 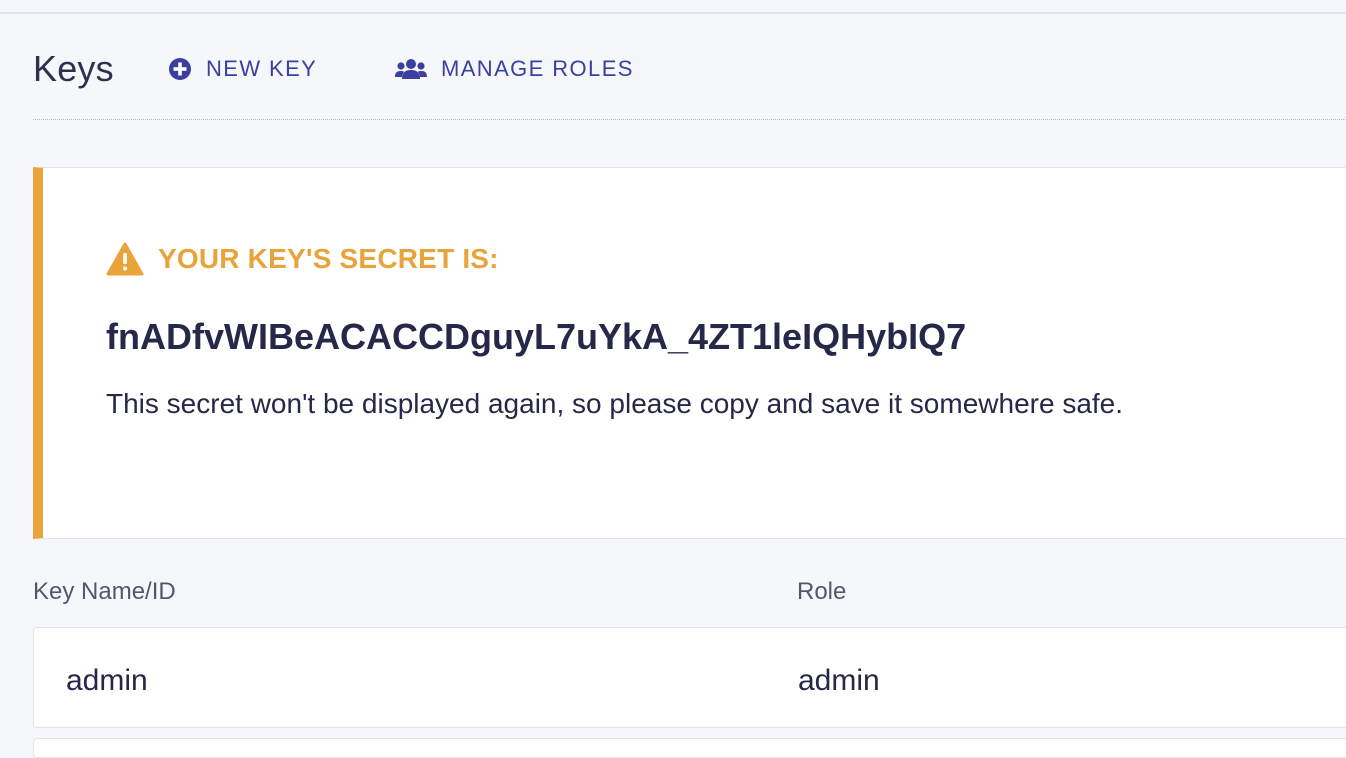 What do you see at coordinates (536, 337) in the screenshot?
I see `secret-value: fnADfvWIBeACACCDguyL7uYkA_4ZT1leIQHybIQ7` at bounding box center [536, 337].